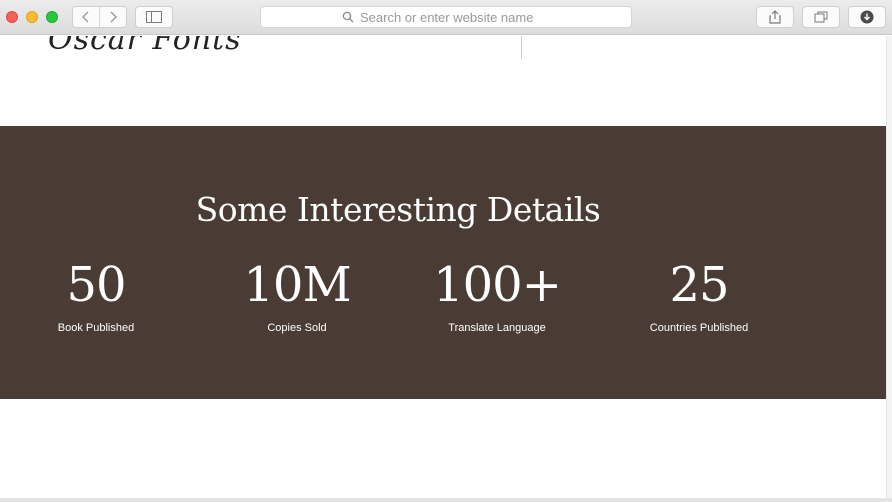  I want to click on tabs-overview-button, so click(821, 17).